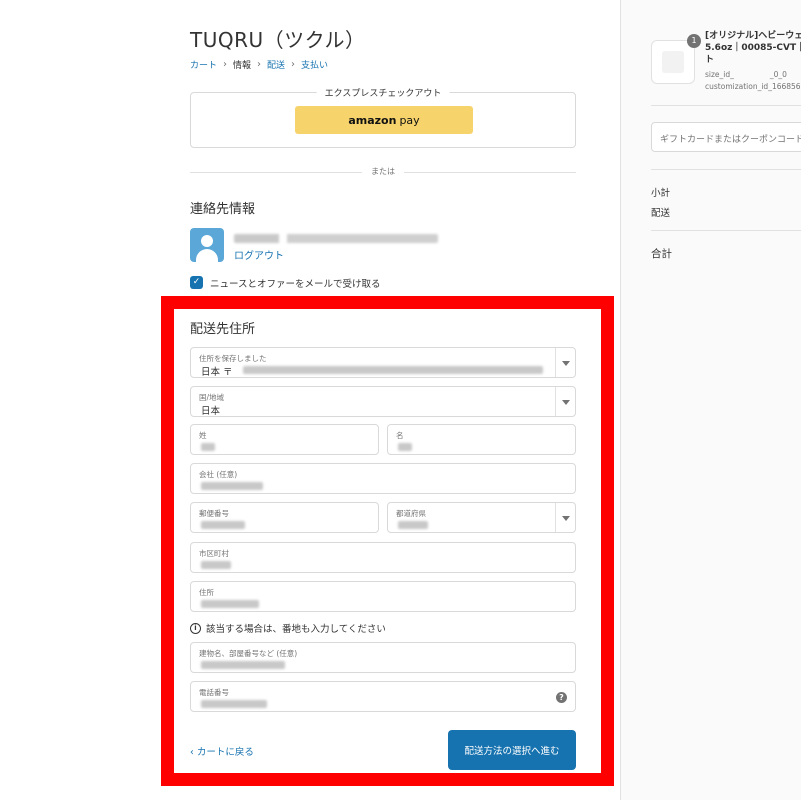 Image resolution: width=801 pixels, height=800 pixels. Describe the element at coordinates (276, 64) in the screenshot. I see `breadcrumb-shipping: 配送` at that location.